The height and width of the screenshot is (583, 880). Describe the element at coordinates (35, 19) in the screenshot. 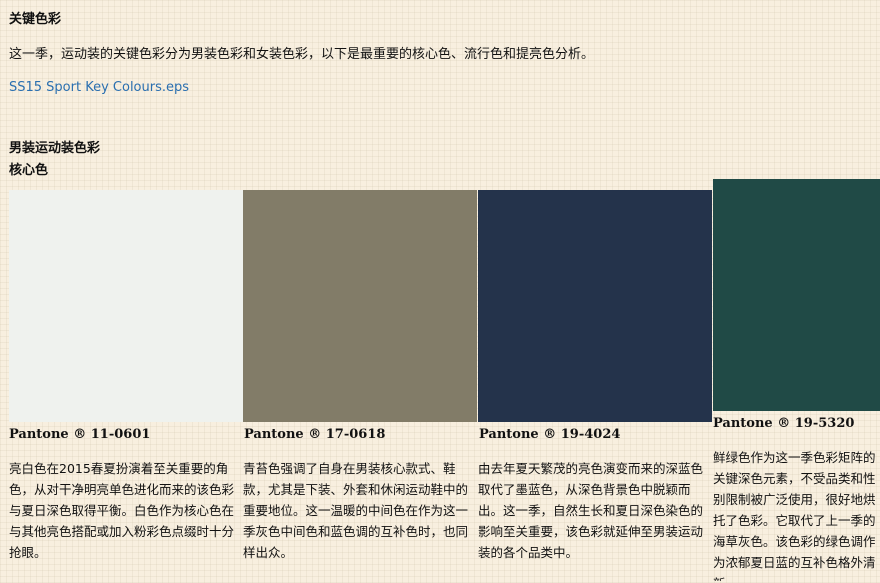

I see `section-title: 关键色彩` at that location.